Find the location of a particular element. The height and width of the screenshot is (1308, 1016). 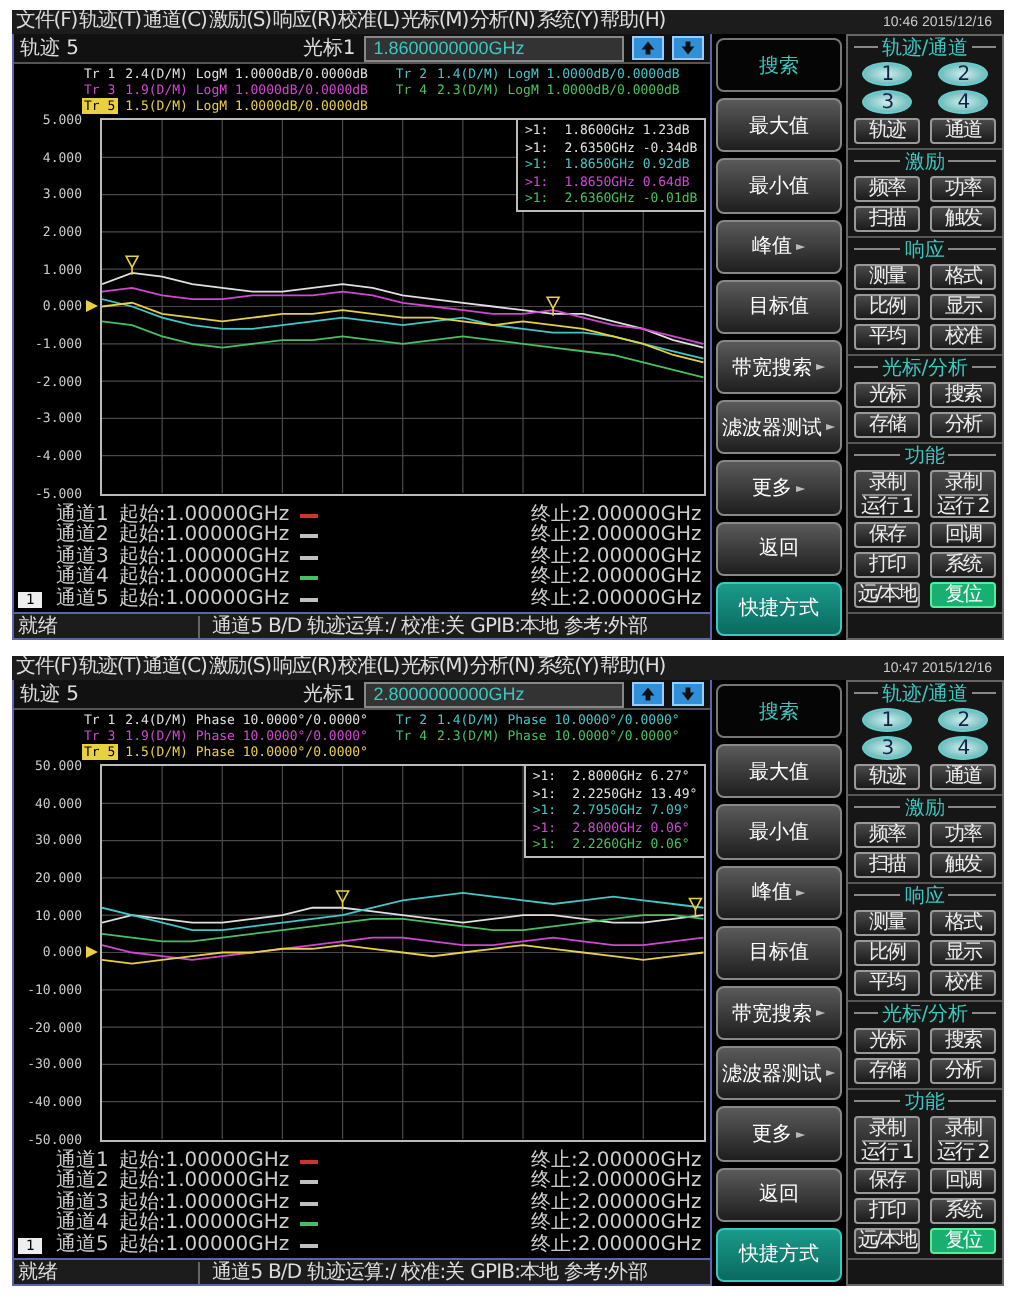

status-info: 通道5 B/D 轨迹运算:/ 校准:关 GPIB:本地 参考:外部 is located at coordinates (428, 1272).